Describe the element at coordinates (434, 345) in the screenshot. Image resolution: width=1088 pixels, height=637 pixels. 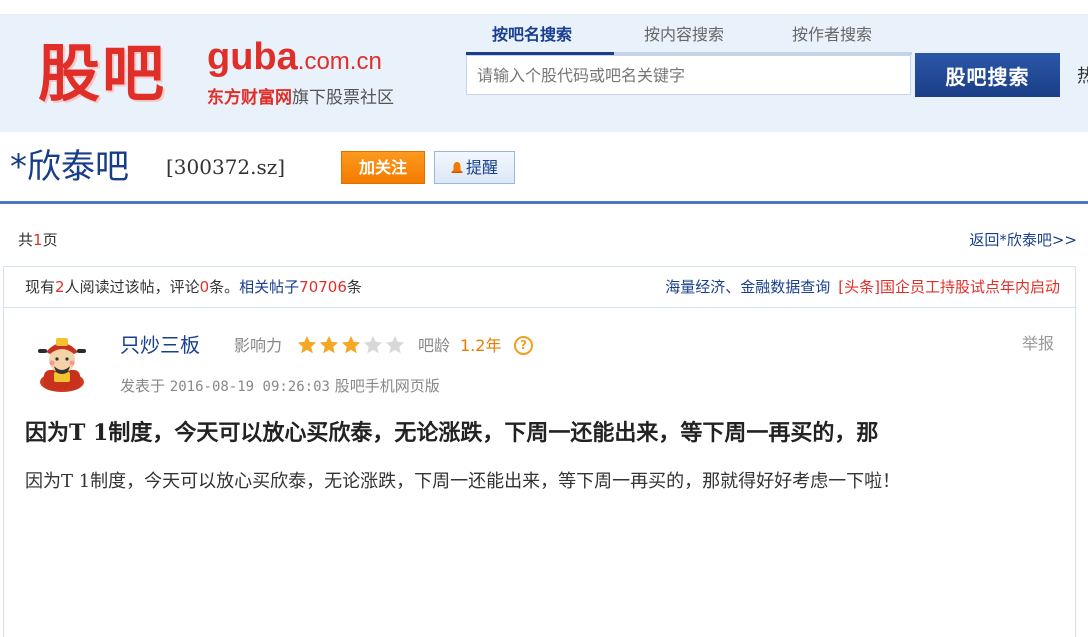
I see `bar-age-label: 吧龄` at that location.